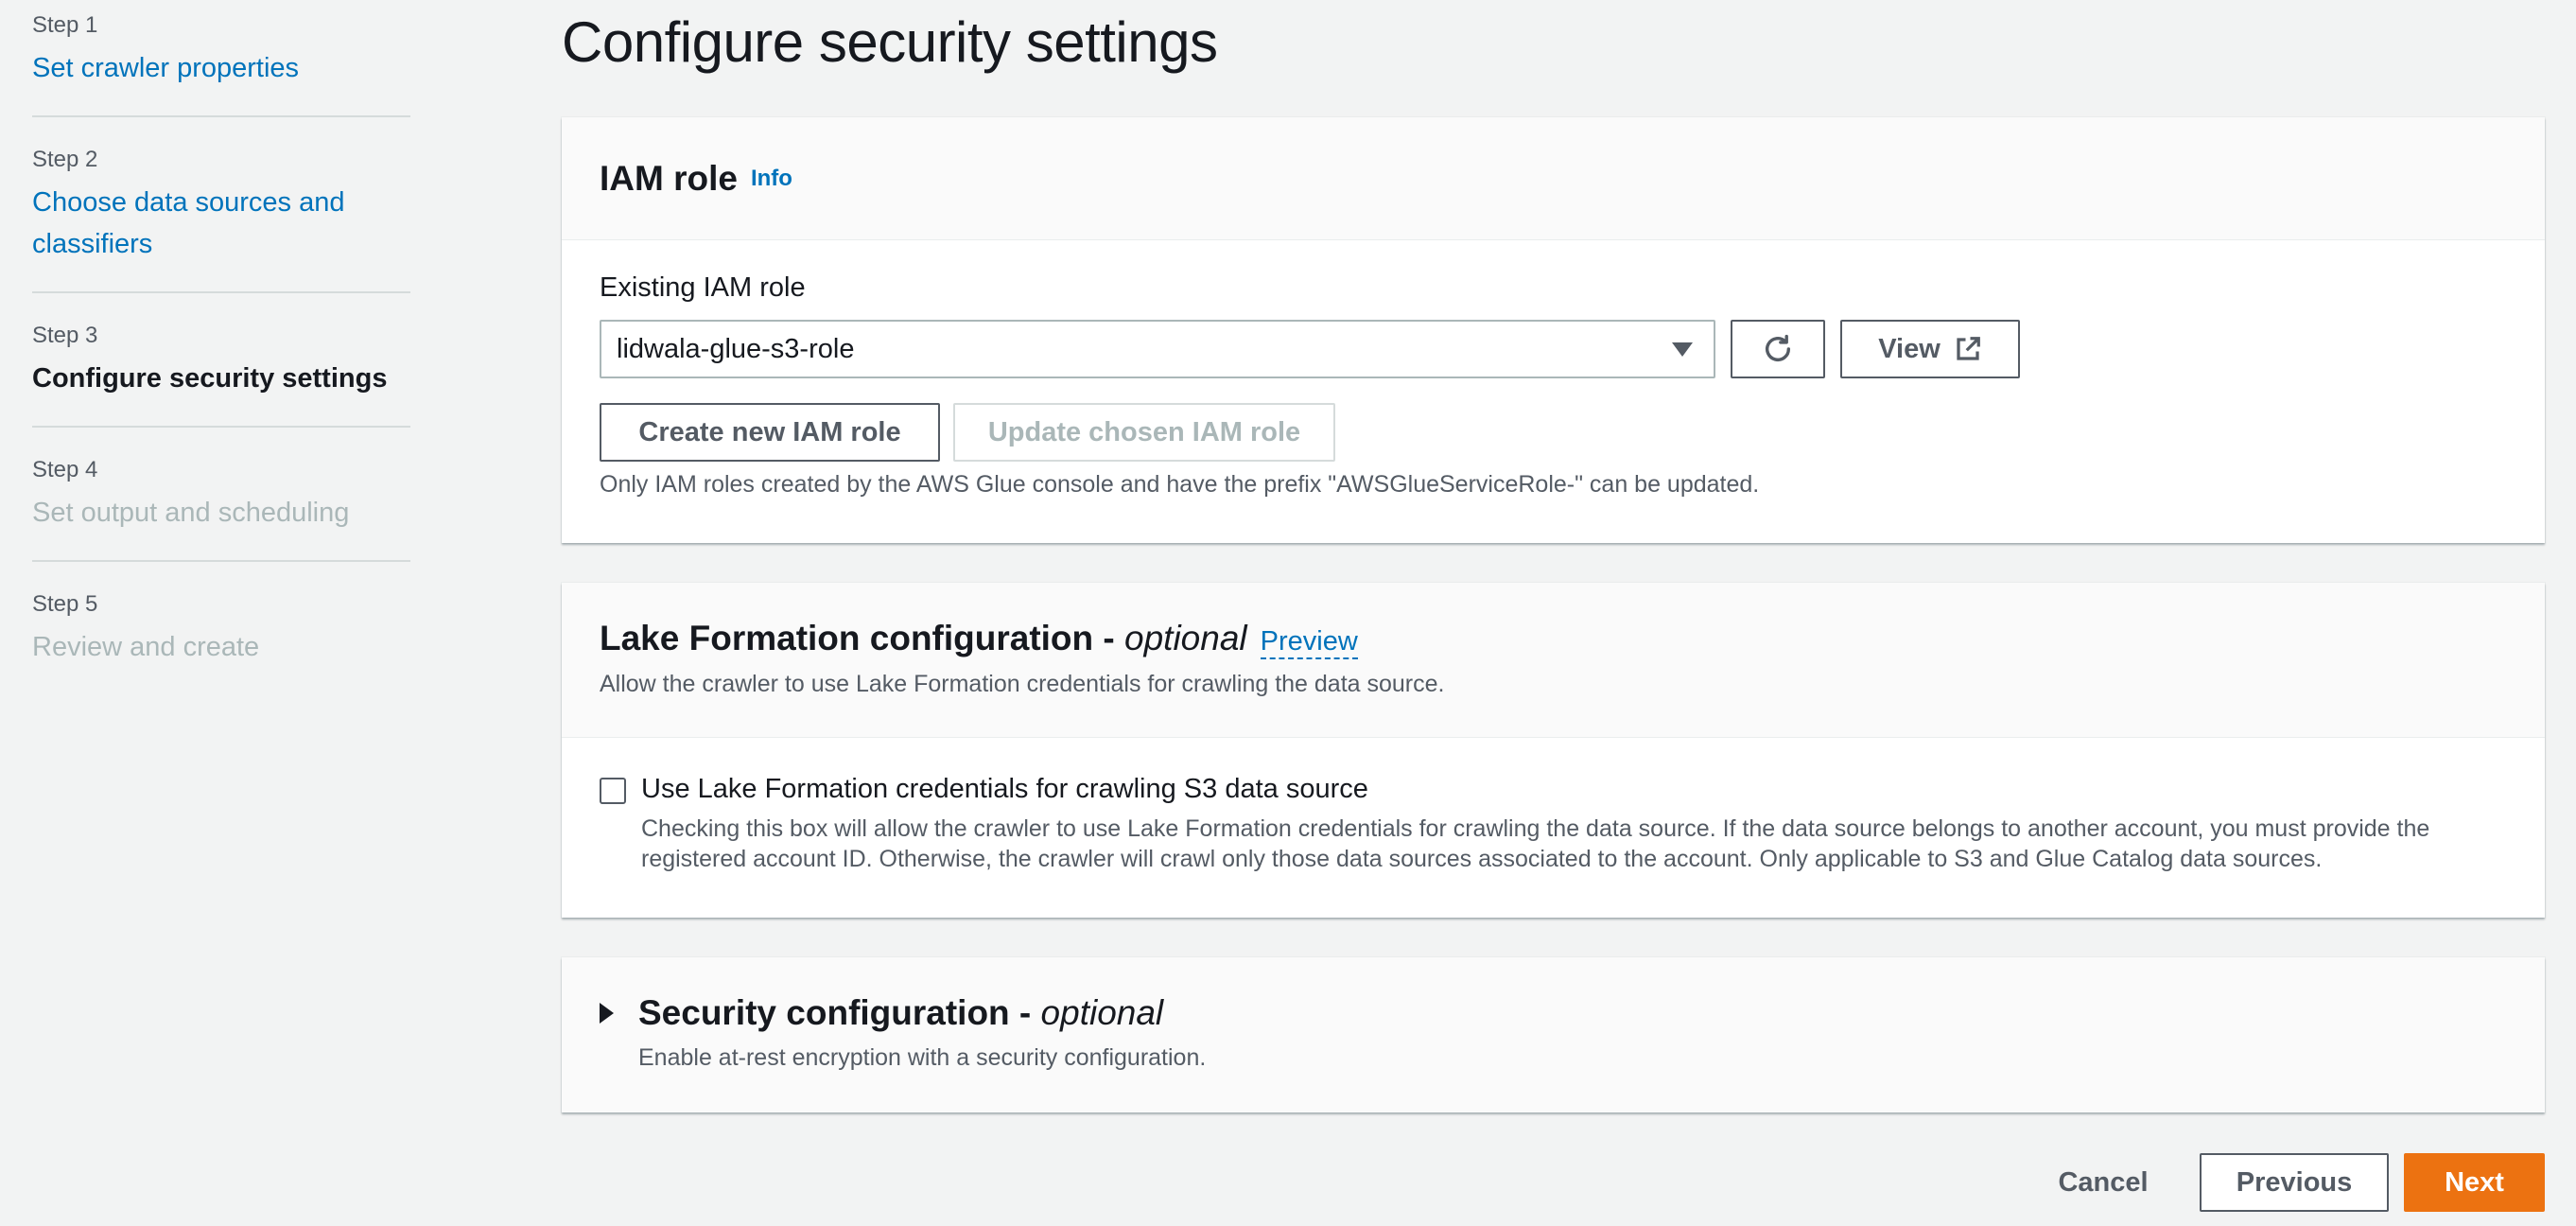 This screenshot has width=2576, height=1226. Describe the element at coordinates (1309, 642) in the screenshot. I see `lake-formation-preview-link: Preview` at that location.